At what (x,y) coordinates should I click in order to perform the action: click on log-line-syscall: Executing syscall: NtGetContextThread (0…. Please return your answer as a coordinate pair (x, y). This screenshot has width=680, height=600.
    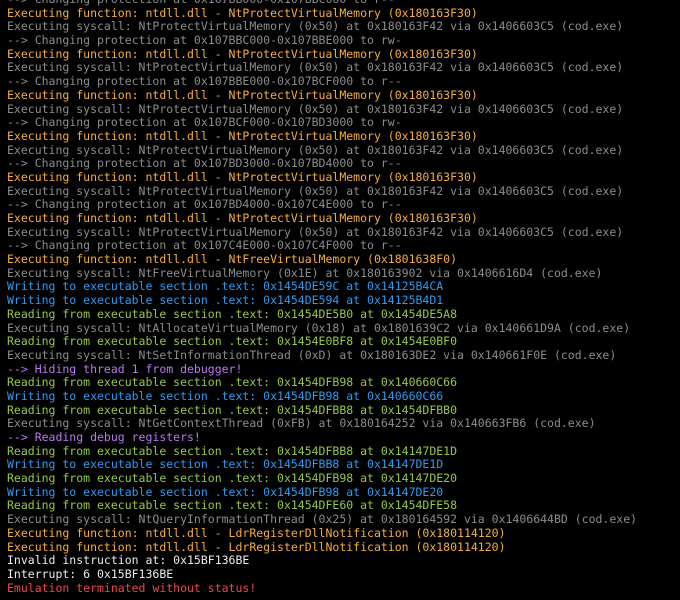
    Looking at the image, I should click on (301, 423).